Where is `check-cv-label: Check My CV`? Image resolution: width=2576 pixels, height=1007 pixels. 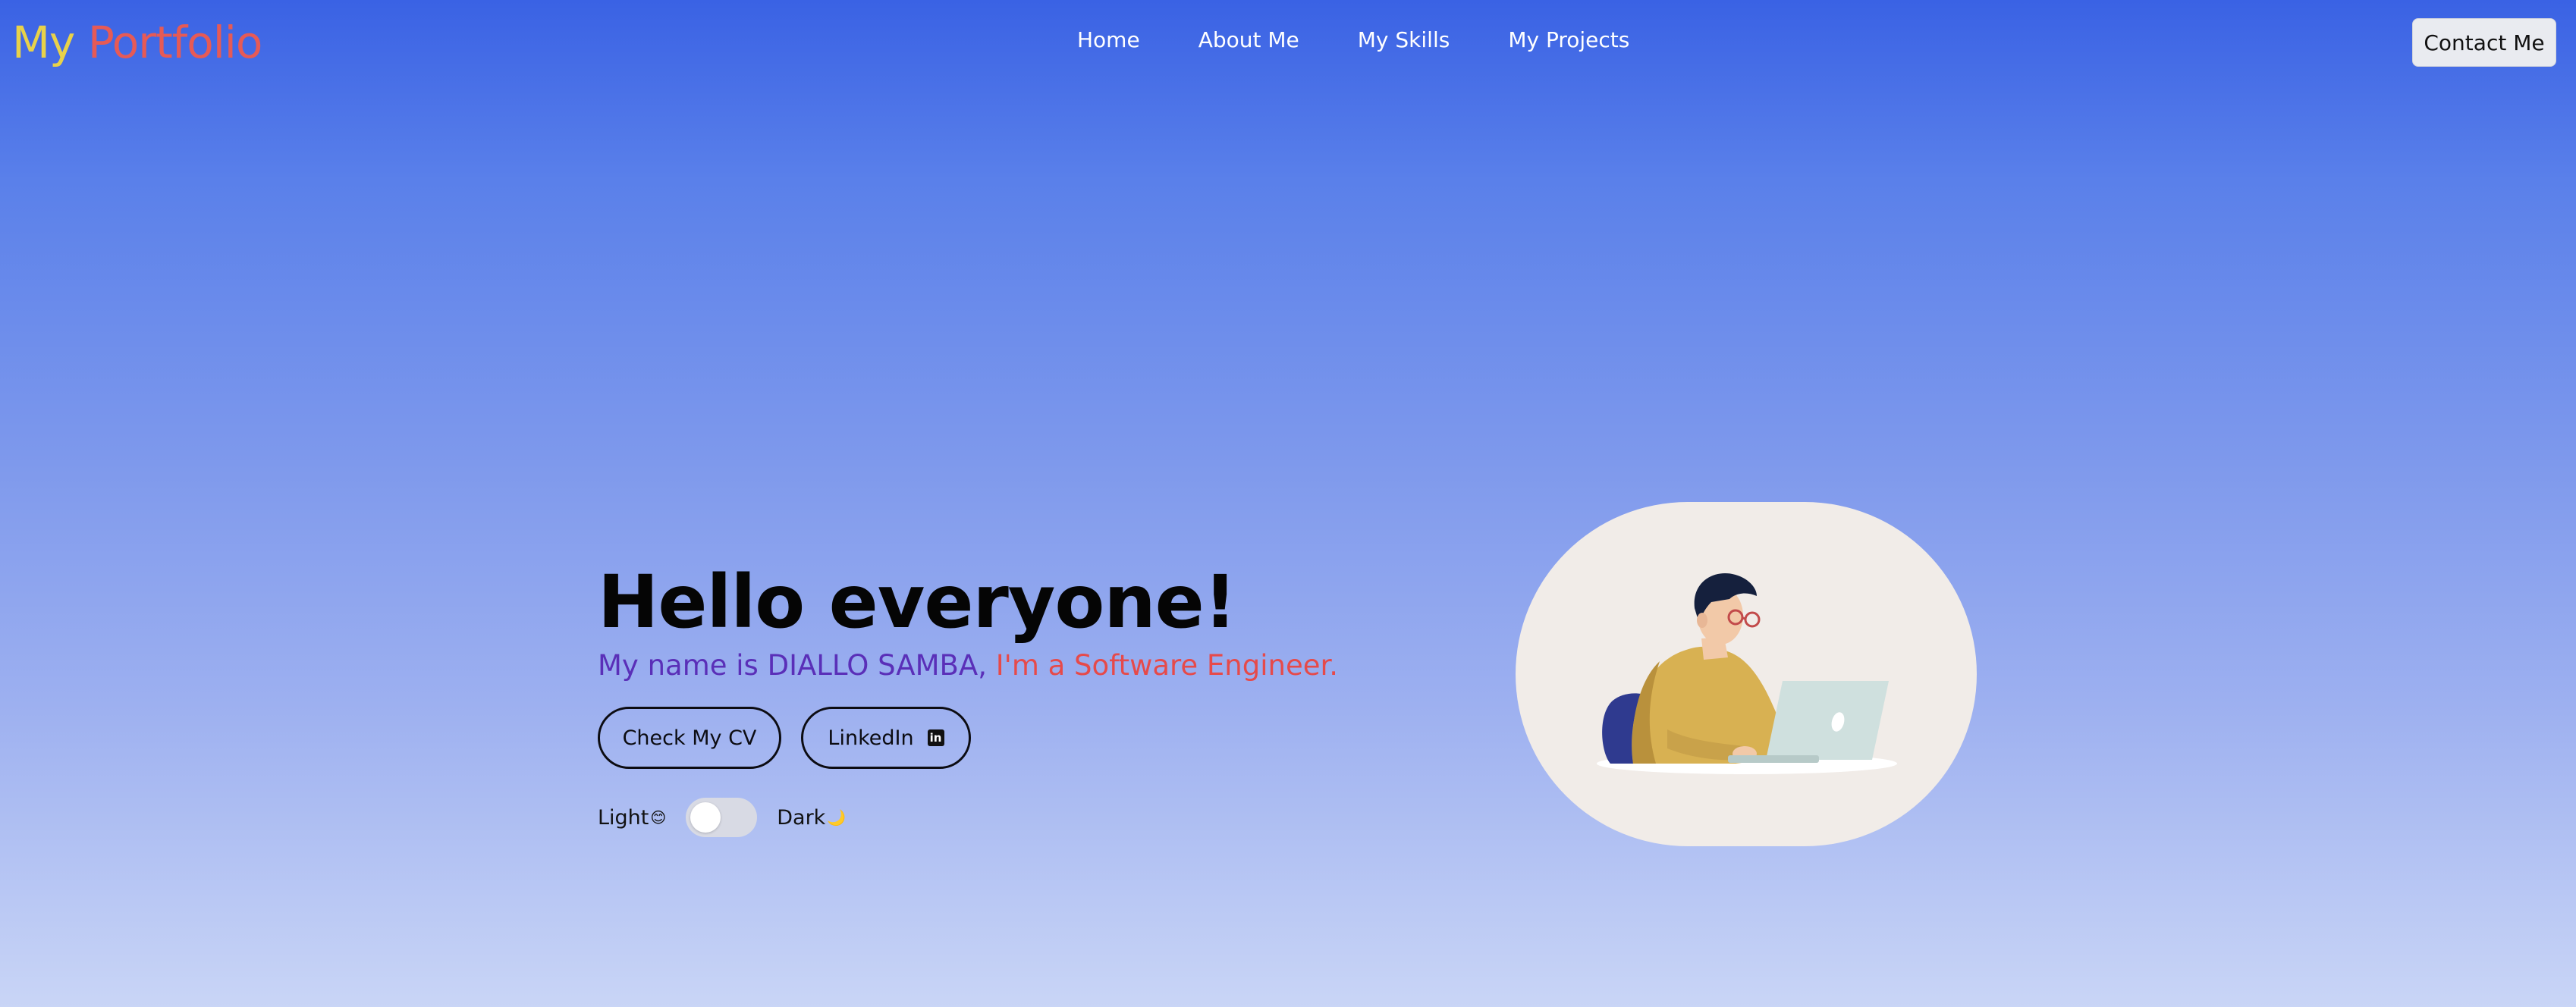 check-cv-label: Check My CV is located at coordinates (689, 738).